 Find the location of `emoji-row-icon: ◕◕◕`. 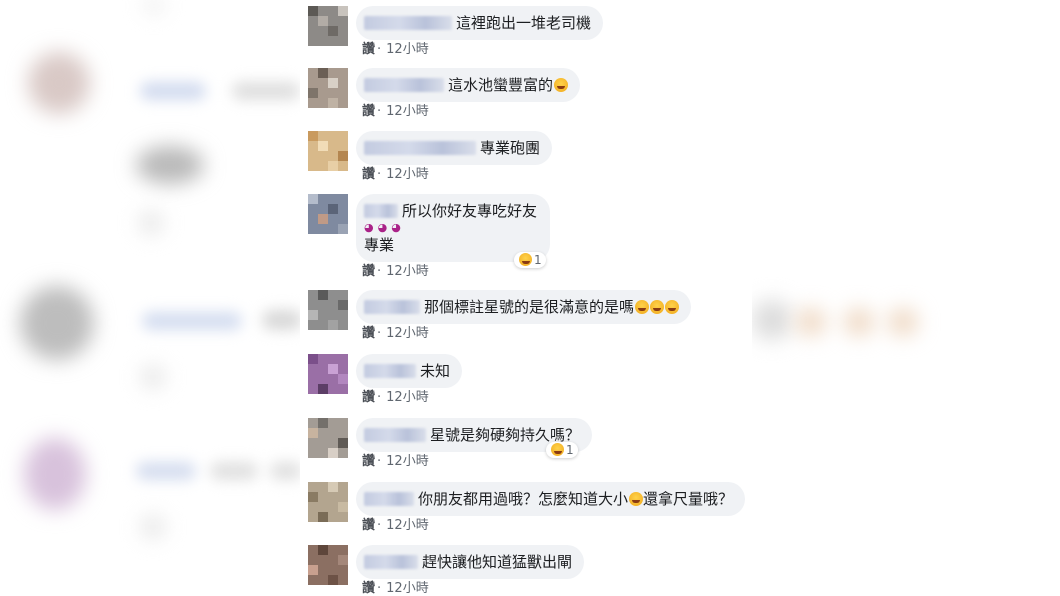

emoji-row-icon: ◕◕◕ is located at coordinates (384, 227).